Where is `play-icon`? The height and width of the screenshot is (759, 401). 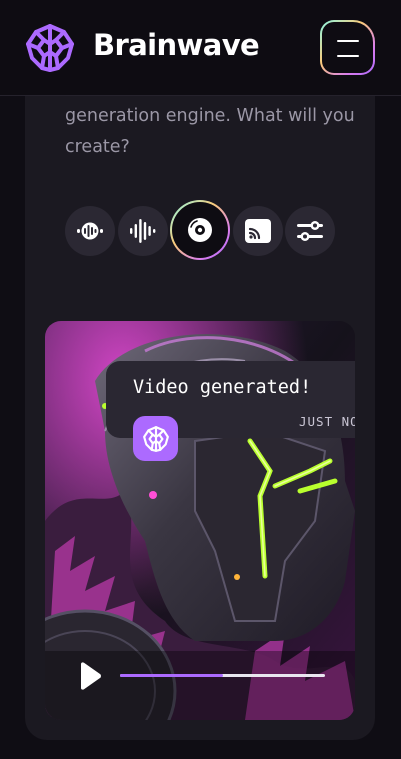
play-icon is located at coordinates (90, 676).